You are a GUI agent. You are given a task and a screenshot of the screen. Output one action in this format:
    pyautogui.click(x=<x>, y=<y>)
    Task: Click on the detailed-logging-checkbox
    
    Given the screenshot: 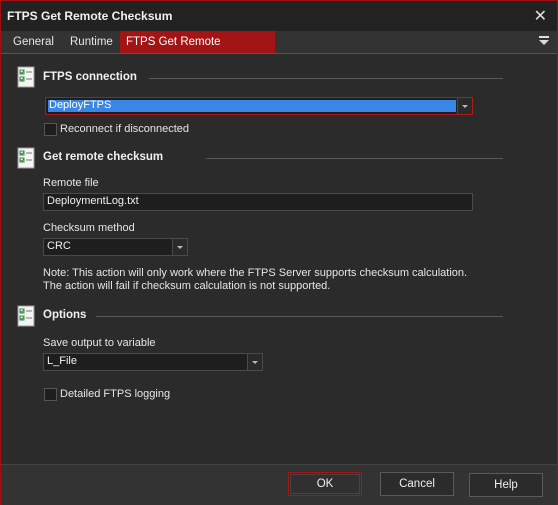 What is the action you would take?
    pyautogui.click(x=50, y=394)
    